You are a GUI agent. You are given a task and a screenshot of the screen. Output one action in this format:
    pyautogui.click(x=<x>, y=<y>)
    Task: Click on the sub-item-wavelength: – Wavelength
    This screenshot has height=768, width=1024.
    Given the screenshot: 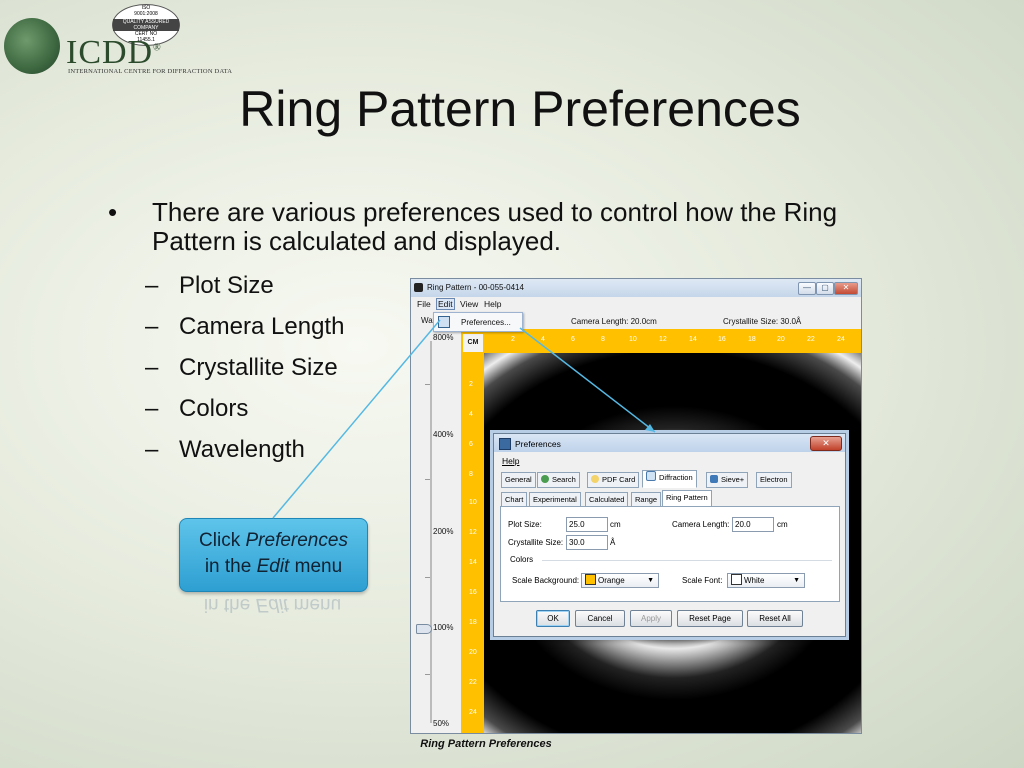 What is the action you would take?
    pyautogui.click(x=225, y=450)
    